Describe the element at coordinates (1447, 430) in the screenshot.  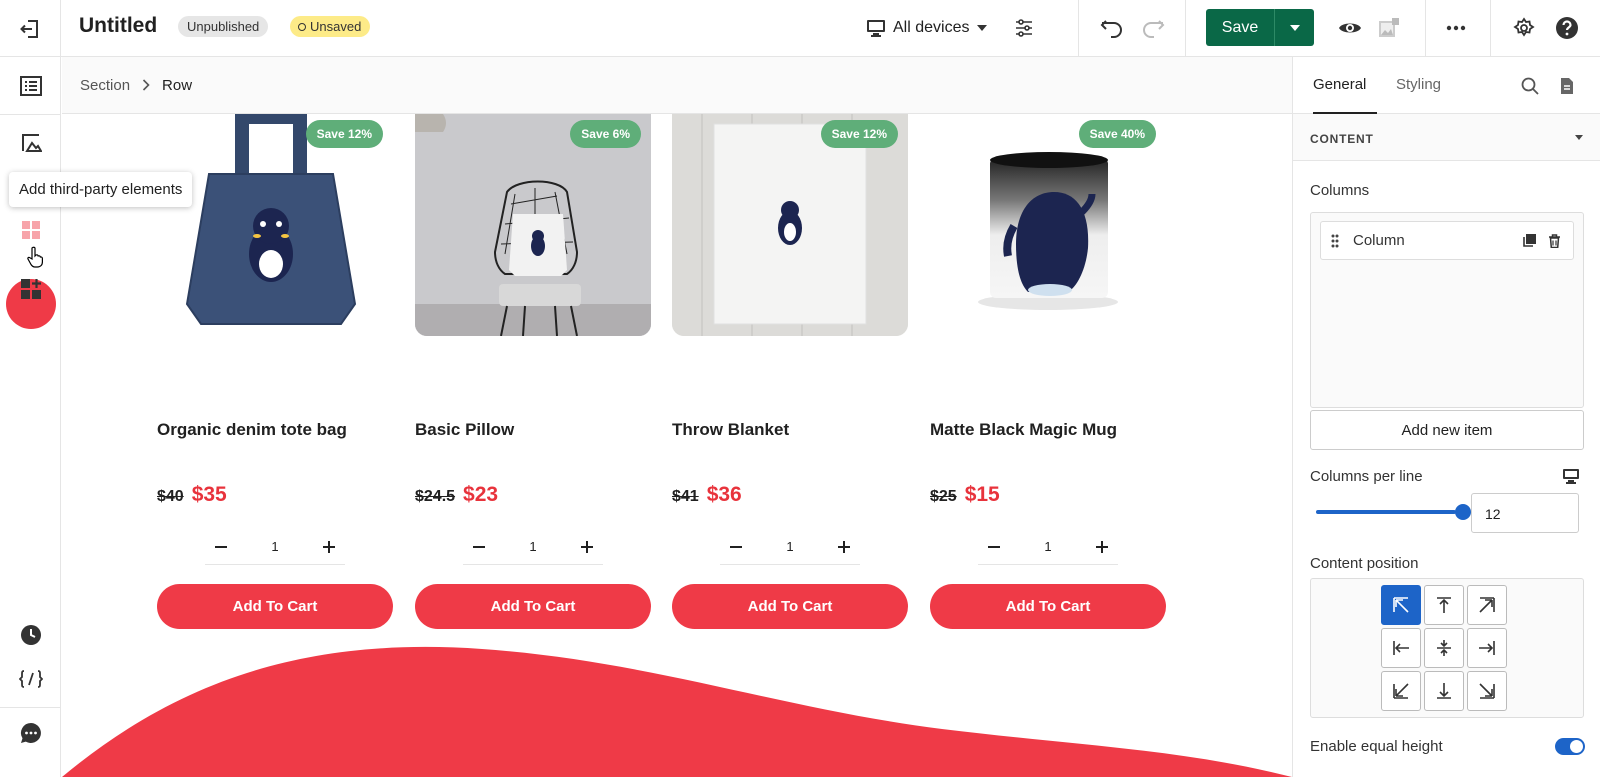
I see `add-new-item-button: Add new item` at that location.